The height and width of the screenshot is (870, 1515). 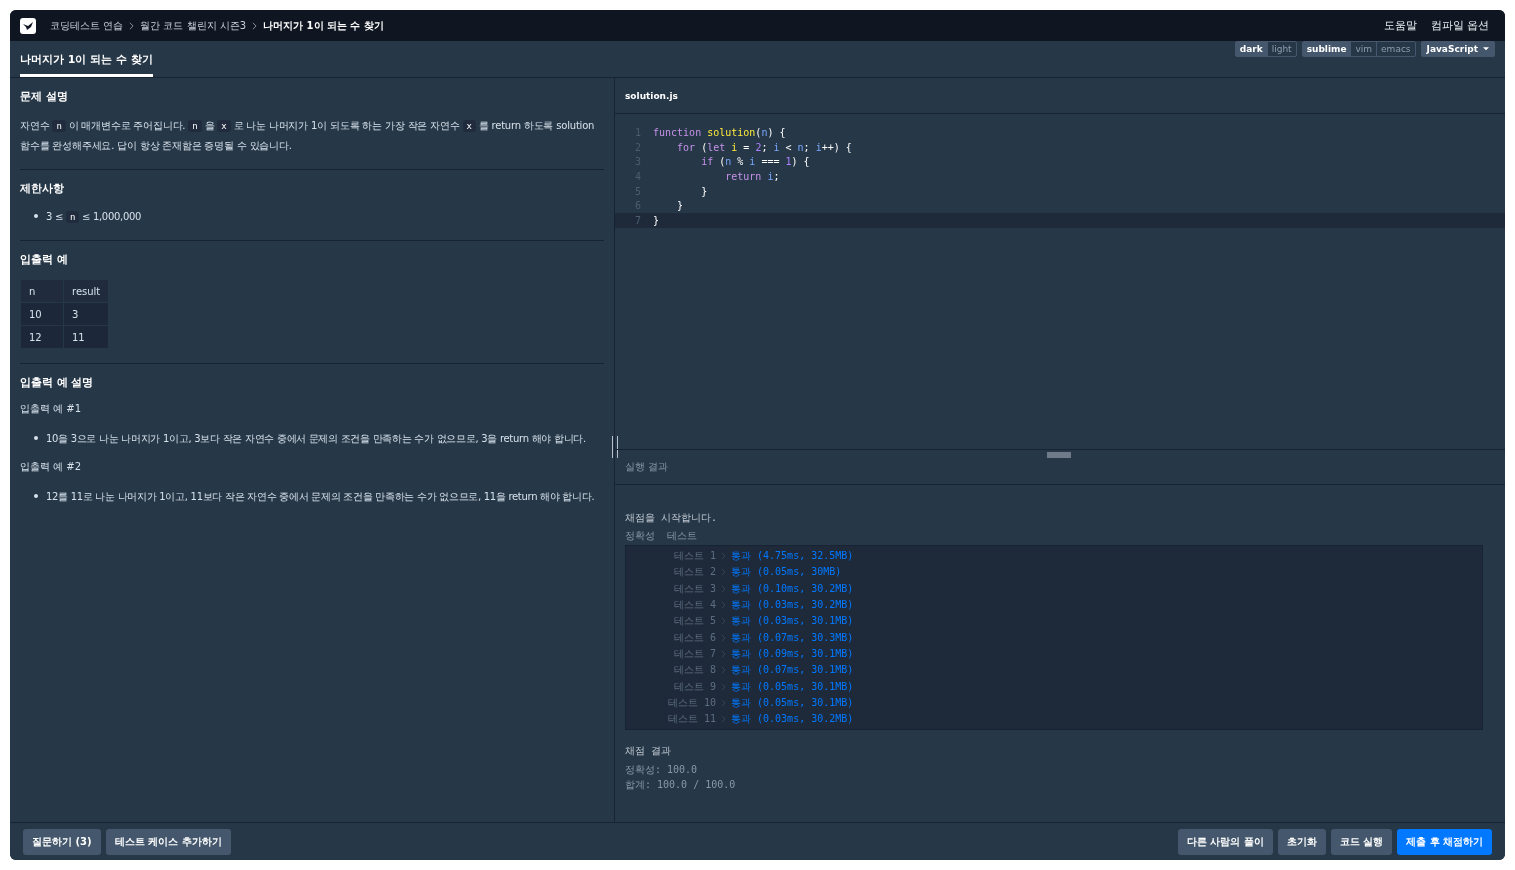 I want to click on description-text: 자연수 n 이 매개변수로 주어집니다. n 을 x 로 나눈 나머지가 1이 되도록 하는 가장 작은 자연수 x 를 return 하도록 solution 함수를 완성해주세요. 답이 항상 존재함은 증명될 수 있습니다., so click(x=308, y=136).